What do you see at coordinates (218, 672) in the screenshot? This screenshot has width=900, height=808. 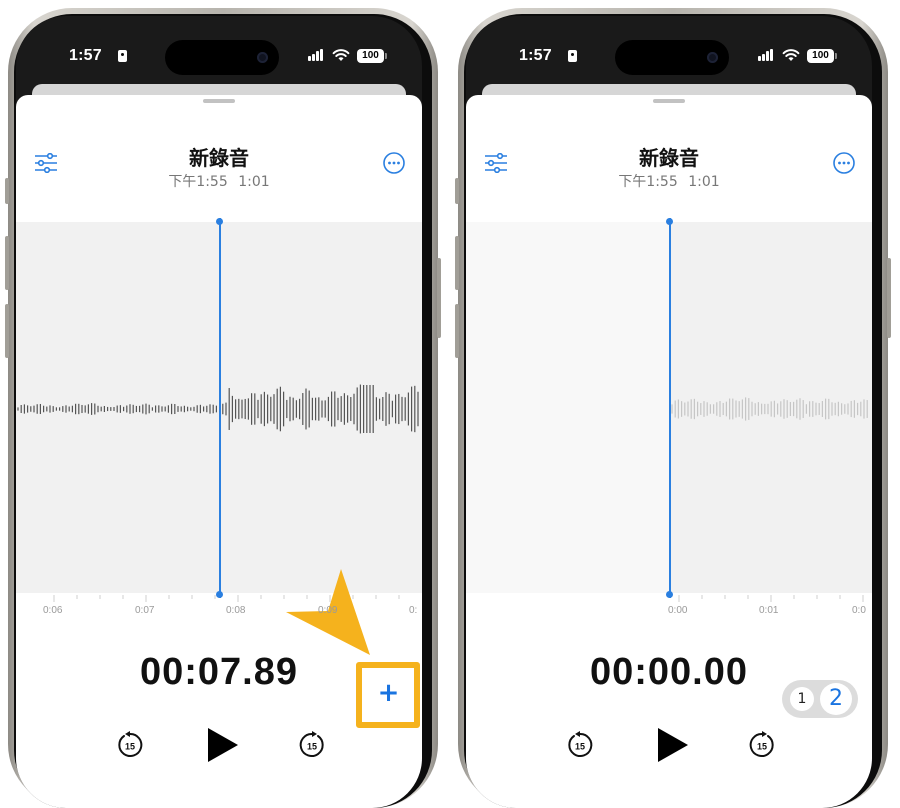 I see `playback-timer: 00:07.89` at bounding box center [218, 672].